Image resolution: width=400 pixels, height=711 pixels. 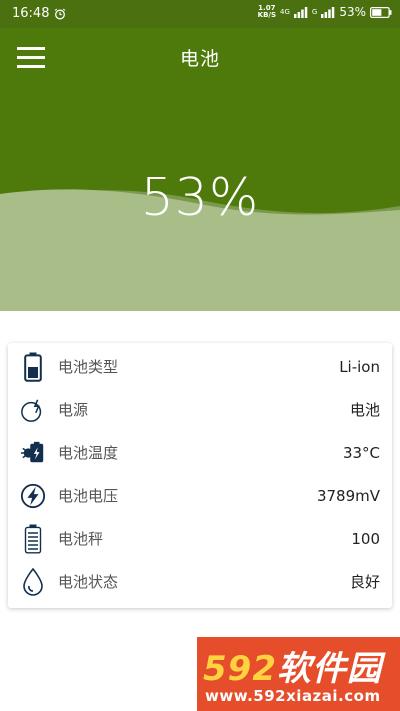 I want to click on alarm-clock-icon, so click(x=60, y=13).